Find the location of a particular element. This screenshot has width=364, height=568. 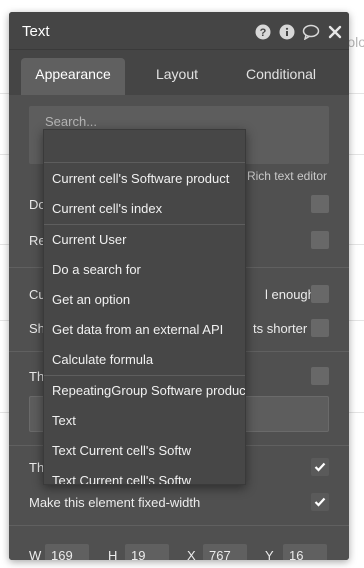

dimensions-row: W 169 H 19 X 767 Y 16 is located at coordinates (184, 552).